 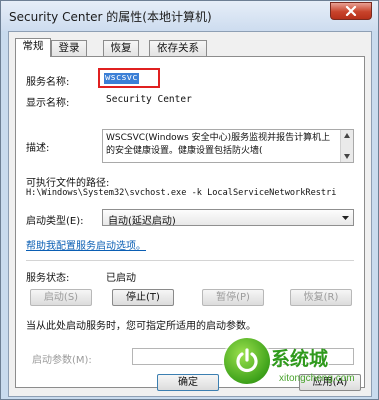 I want to click on start-button: 启动(S), so click(x=61, y=297).